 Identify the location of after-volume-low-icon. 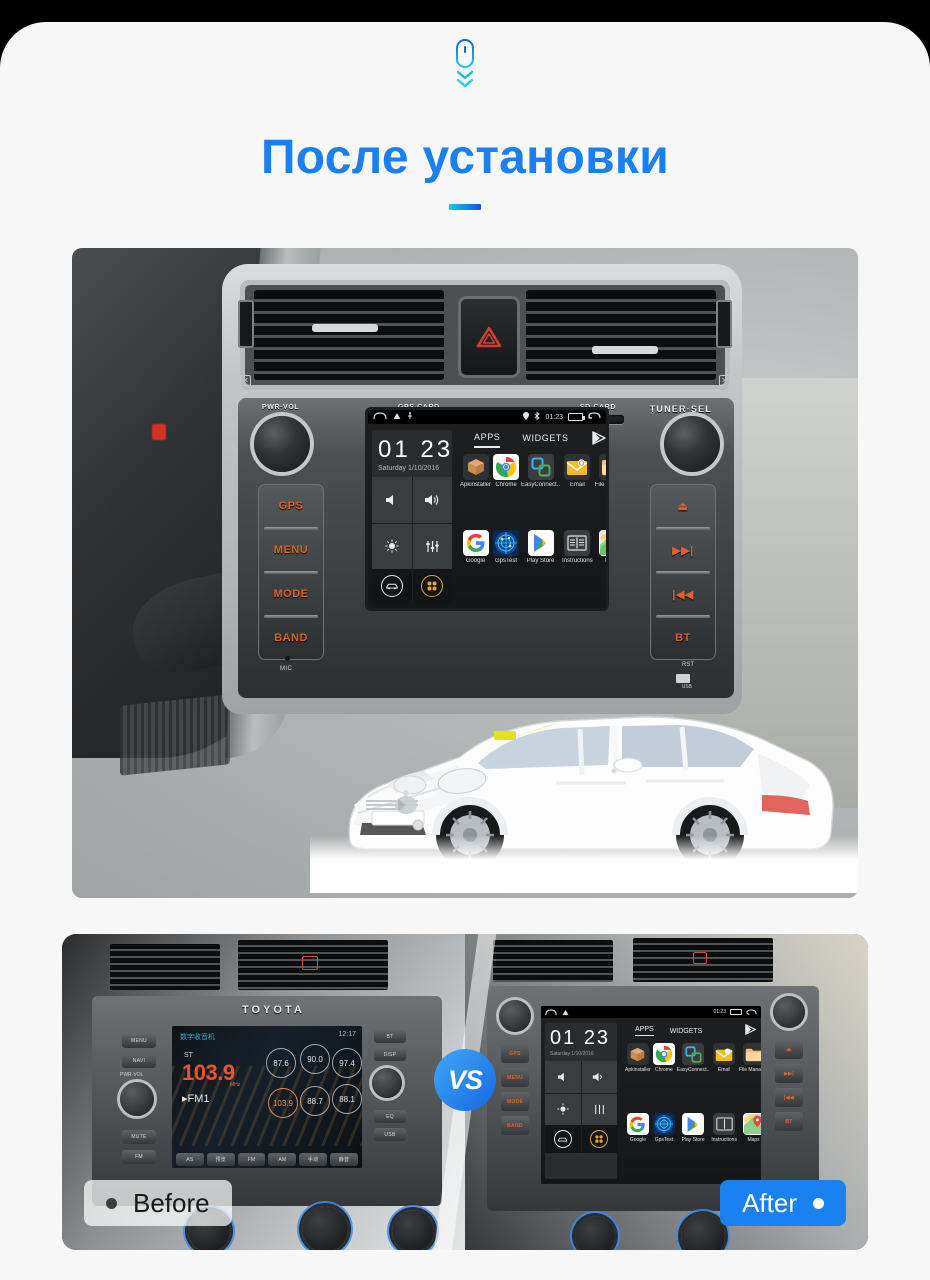
(563, 1077).